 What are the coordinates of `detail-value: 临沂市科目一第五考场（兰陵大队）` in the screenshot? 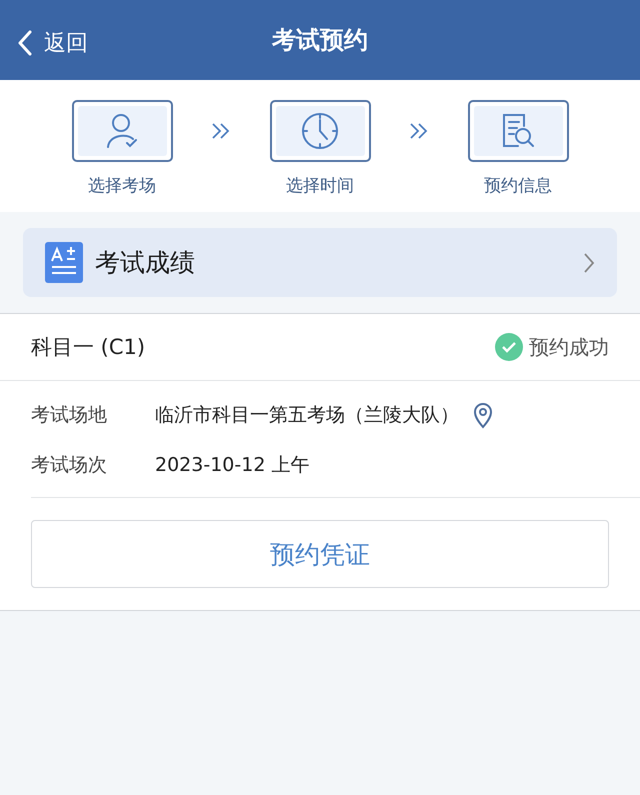 It's located at (307, 415).